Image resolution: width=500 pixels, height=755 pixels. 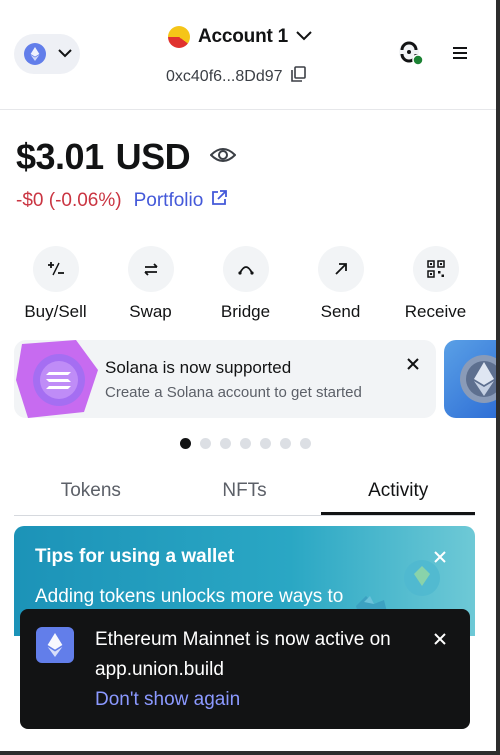 What do you see at coordinates (340, 269) in the screenshot?
I see `arrow-up-right-icon` at bounding box center [340, 269].